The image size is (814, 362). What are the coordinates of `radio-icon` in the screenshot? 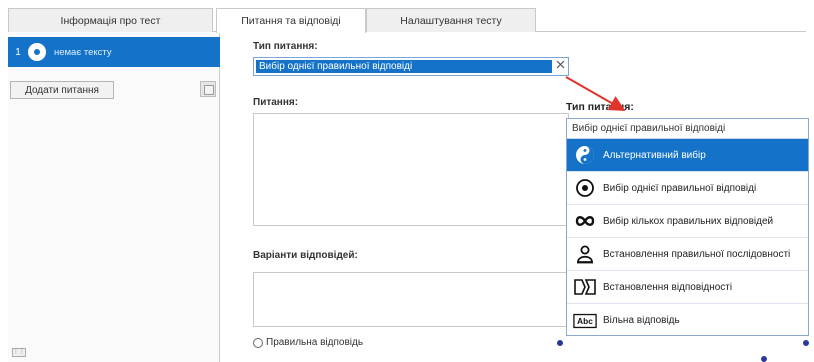 It's located at (258, 342).